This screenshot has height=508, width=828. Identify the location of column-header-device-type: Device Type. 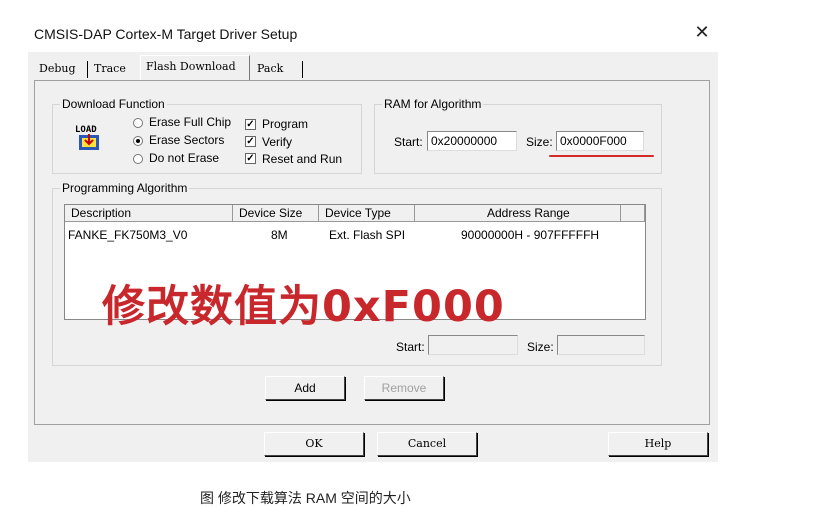
(367, 213).